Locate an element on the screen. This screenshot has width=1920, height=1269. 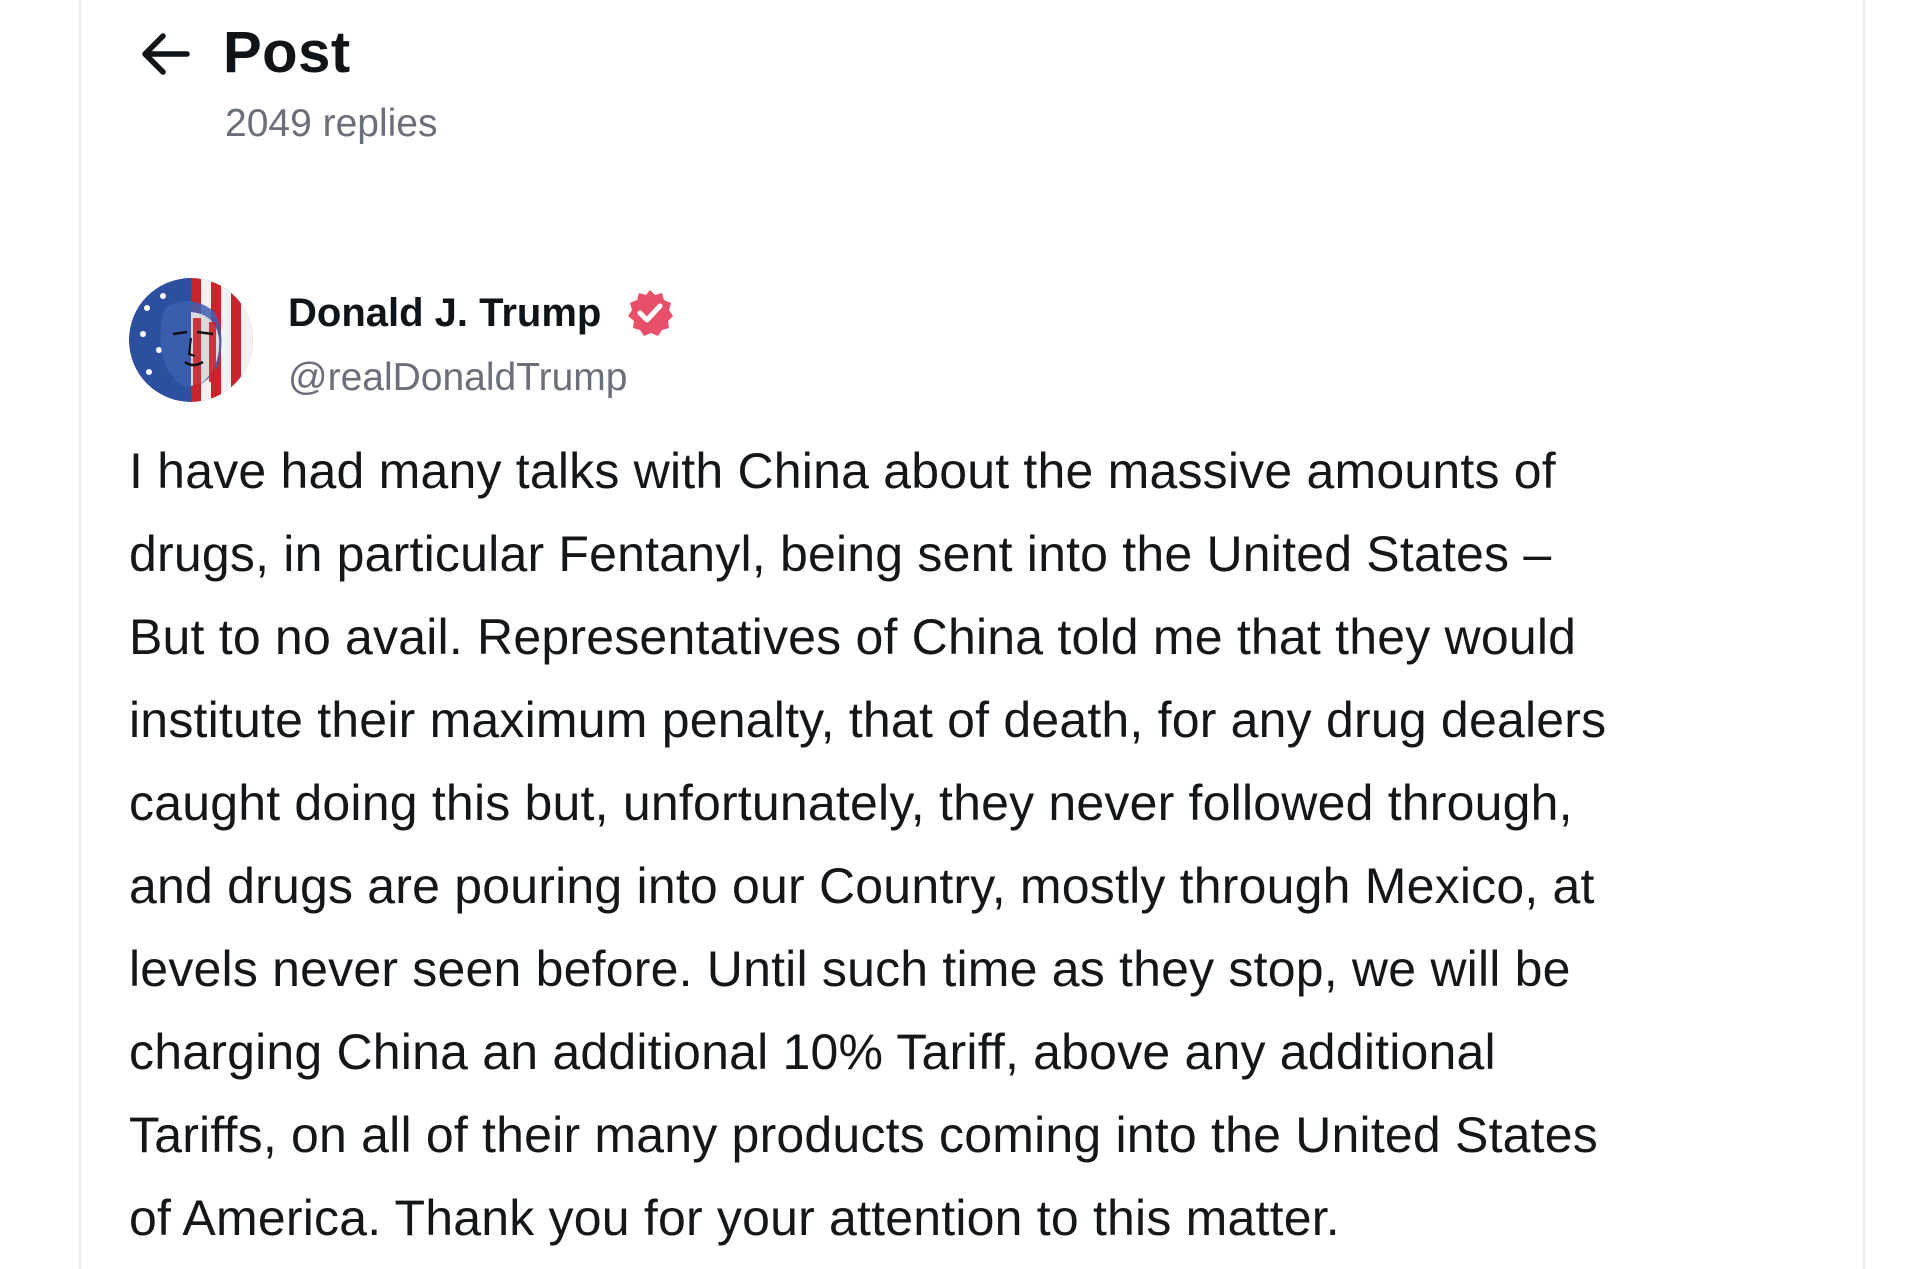
post-header: Post 2049 replies is located at coordinates (972, 90).